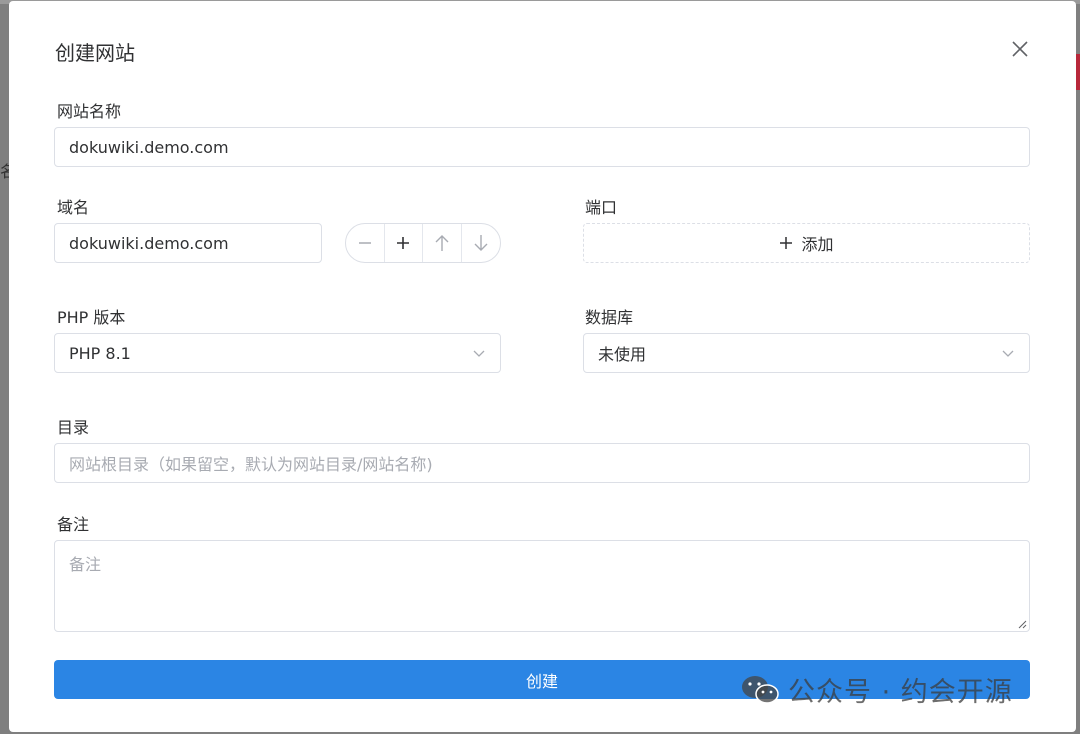 The height and width of the screenshot is (734, 1080). I want to click on wechat-icon, so click(760, 689).